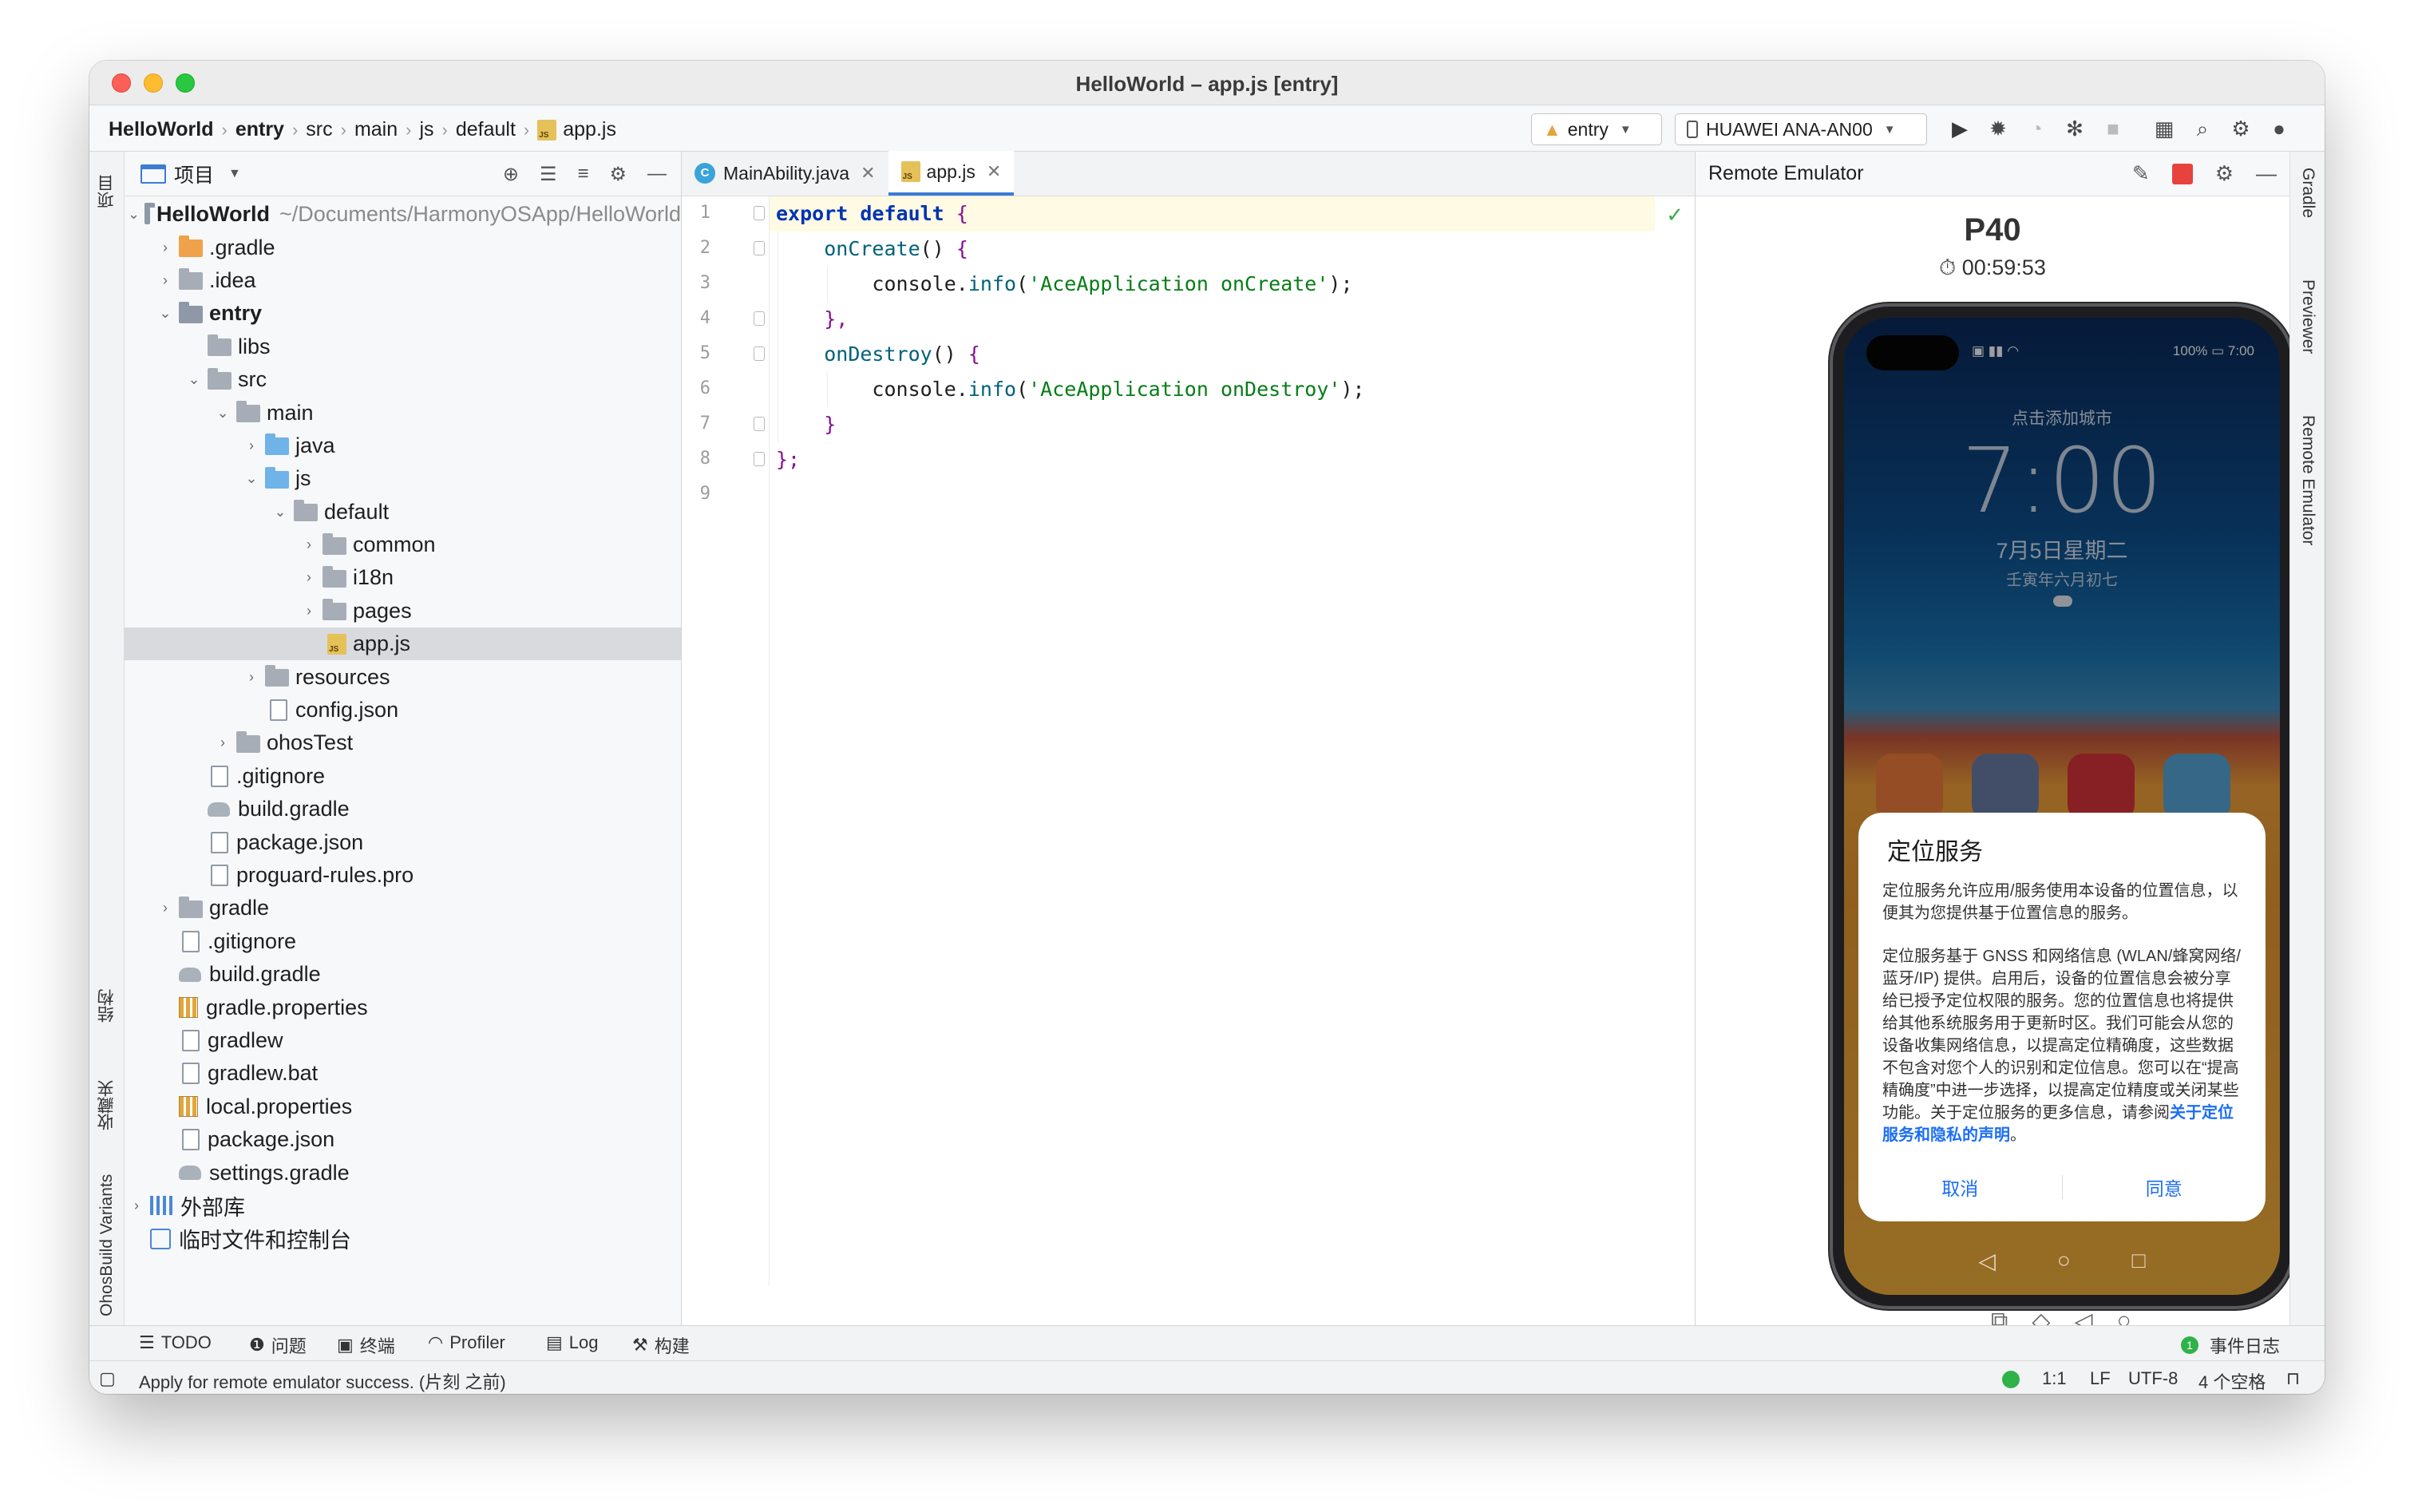 The height and width of the screenshot is (1512, 2414). Describe the element at coordinates (2164, 129) in the screenshot. I see `project-structure-icon: ▦` at that location.